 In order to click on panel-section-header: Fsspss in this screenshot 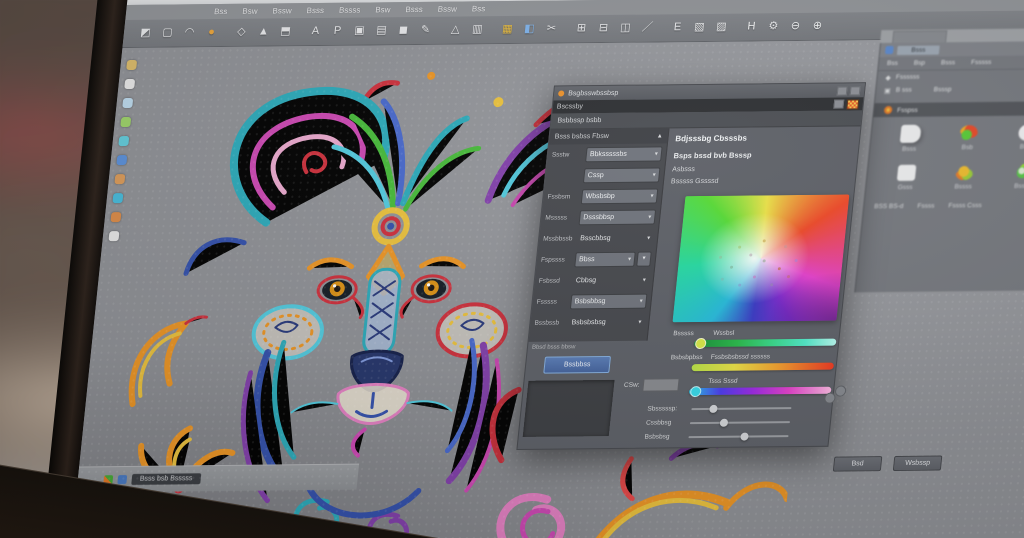, I will do `click(948, 108)`.